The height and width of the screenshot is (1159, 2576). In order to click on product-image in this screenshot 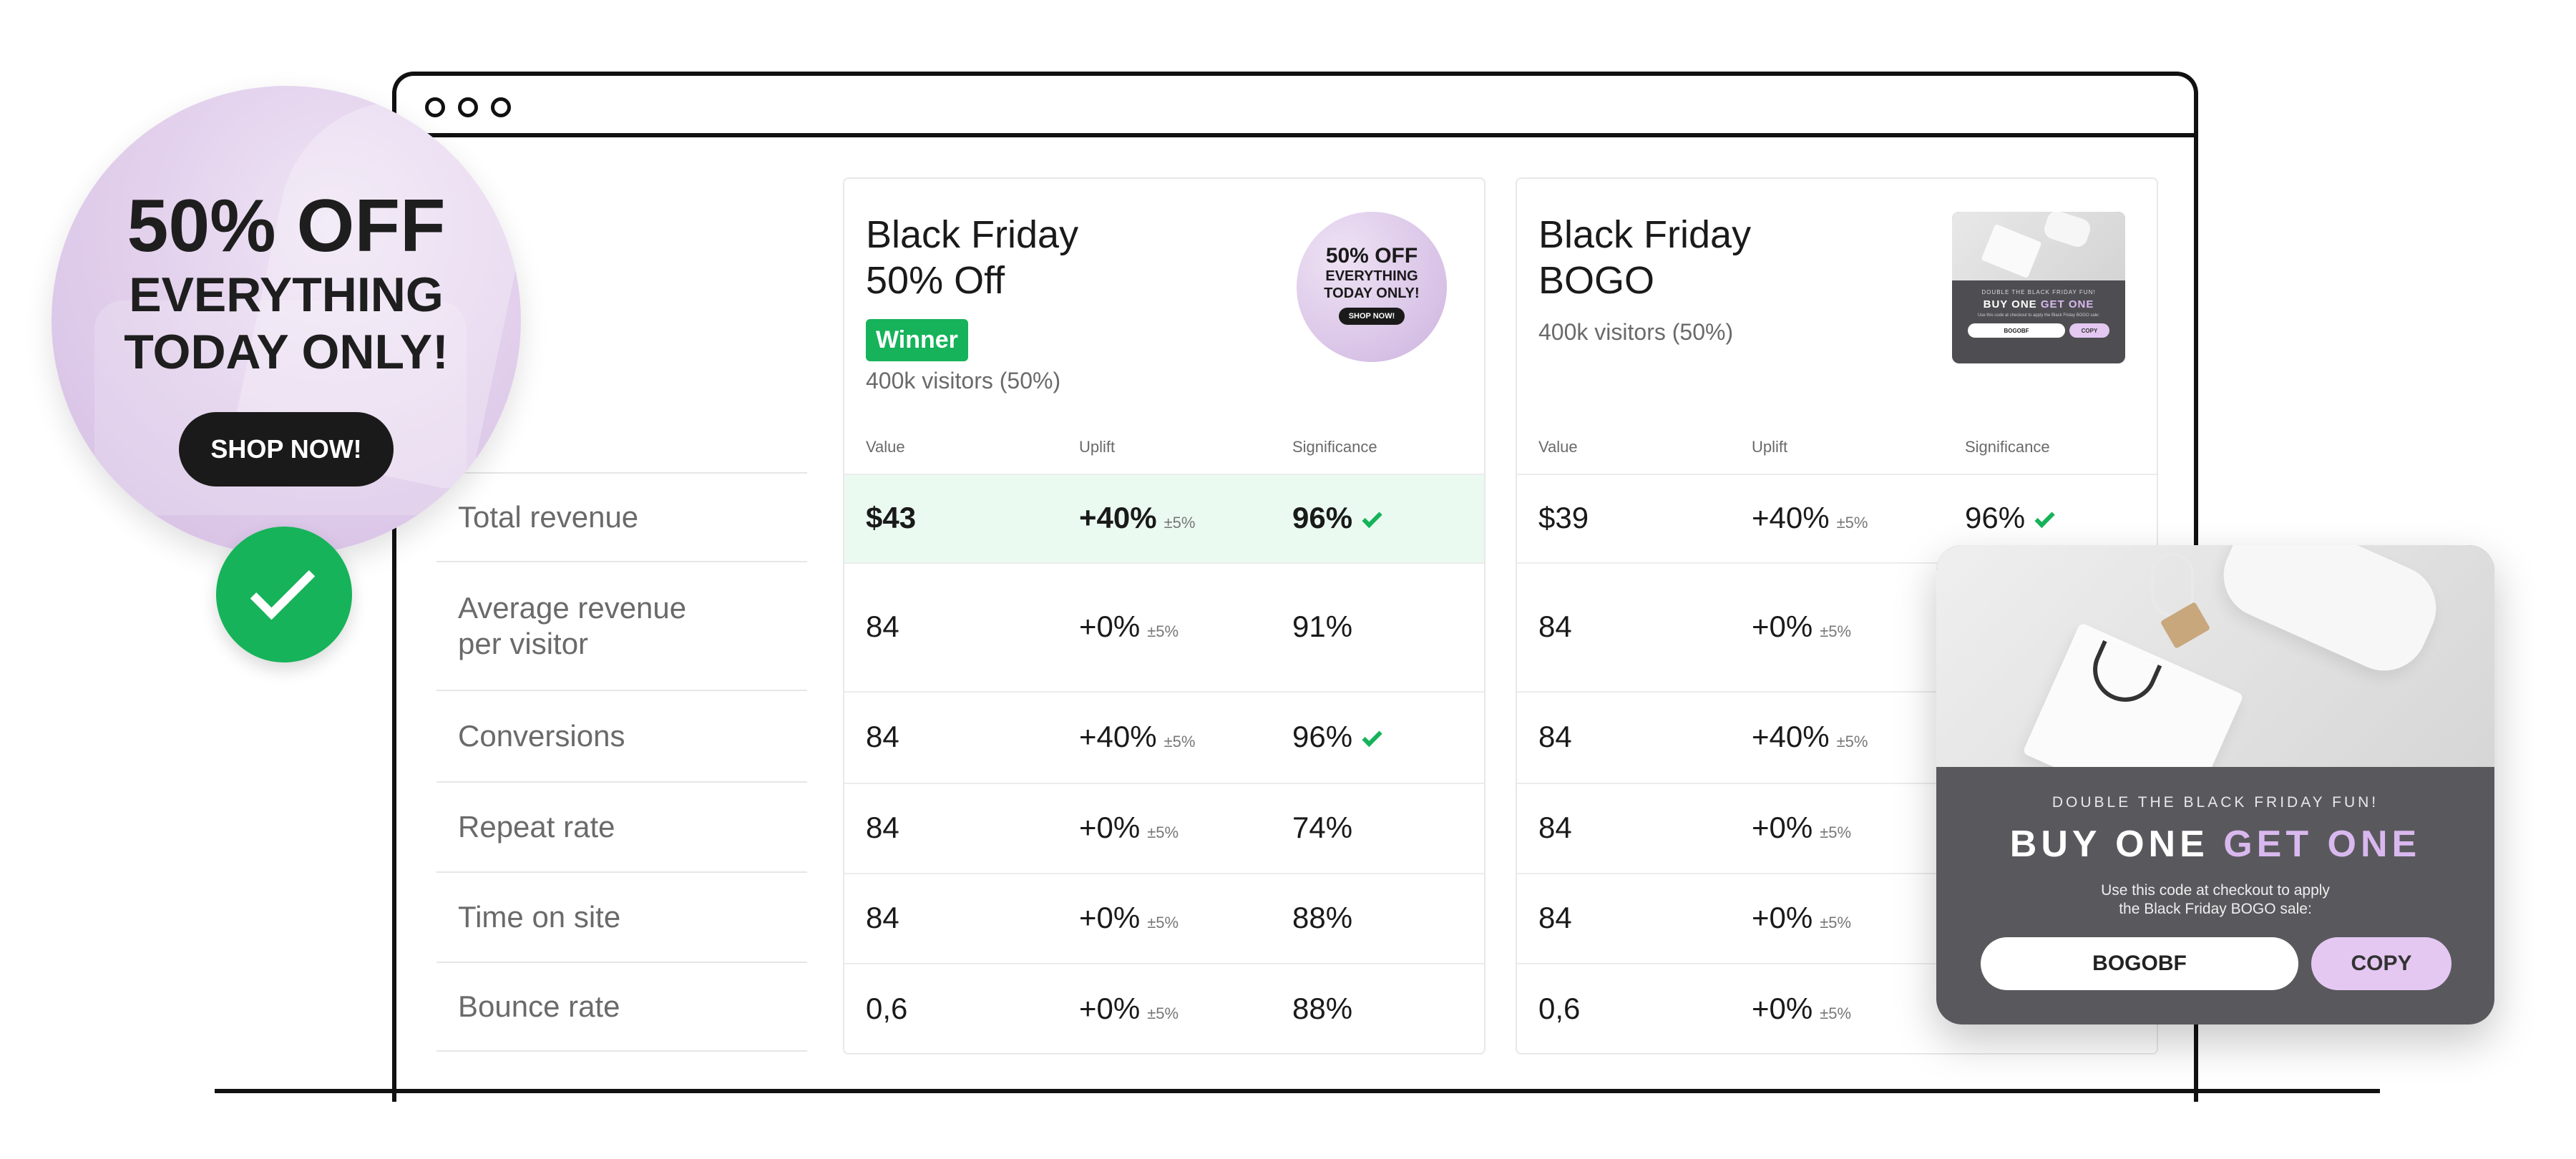, I will do `click(2215, 656)`.